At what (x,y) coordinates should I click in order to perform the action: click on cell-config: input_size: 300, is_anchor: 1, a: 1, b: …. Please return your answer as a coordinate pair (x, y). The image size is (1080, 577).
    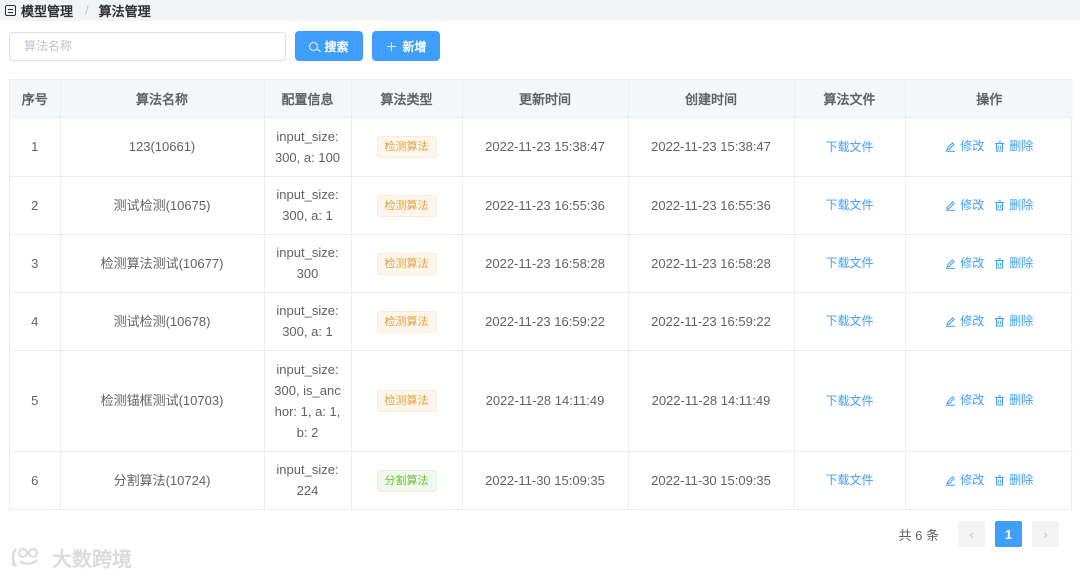
    Looking at the image, I should click on (308, 401).